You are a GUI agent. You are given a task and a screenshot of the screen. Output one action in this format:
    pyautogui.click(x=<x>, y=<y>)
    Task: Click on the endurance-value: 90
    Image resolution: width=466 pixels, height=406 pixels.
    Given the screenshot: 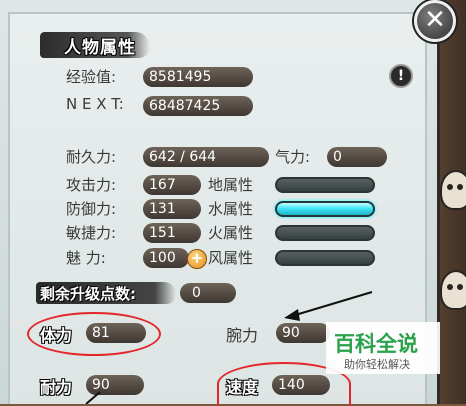 What is the action you would take?
    pyautogui.click(x=115, y=385)
    